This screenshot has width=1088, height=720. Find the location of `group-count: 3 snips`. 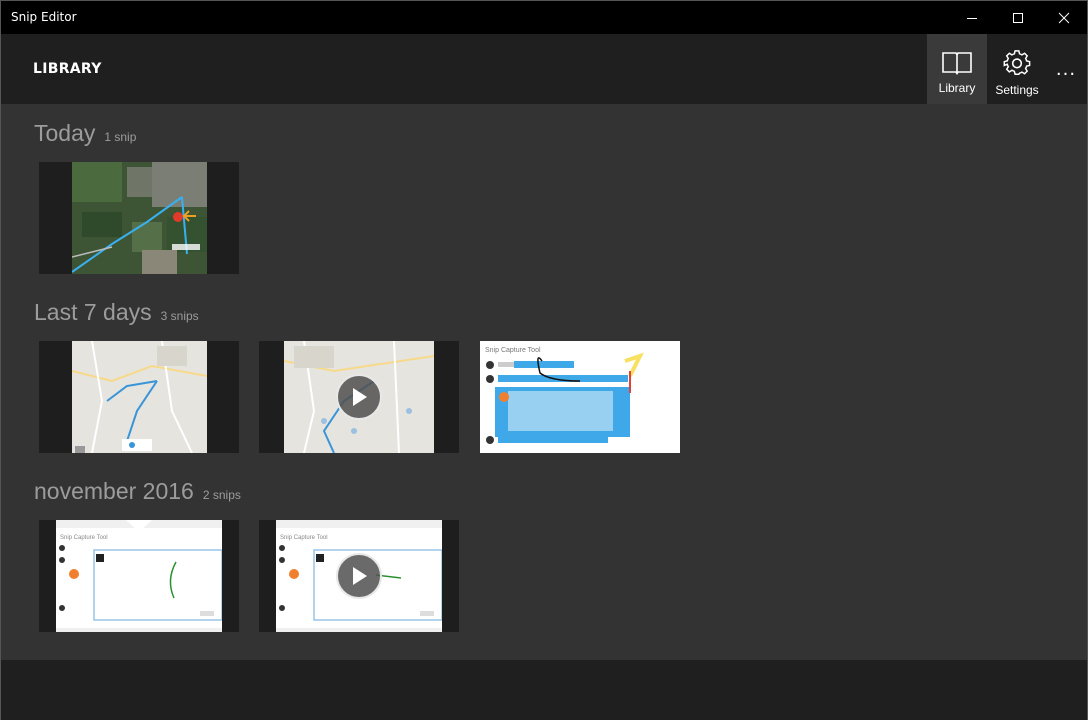

group-count: 3 snips is located at coordinates (179, 316).